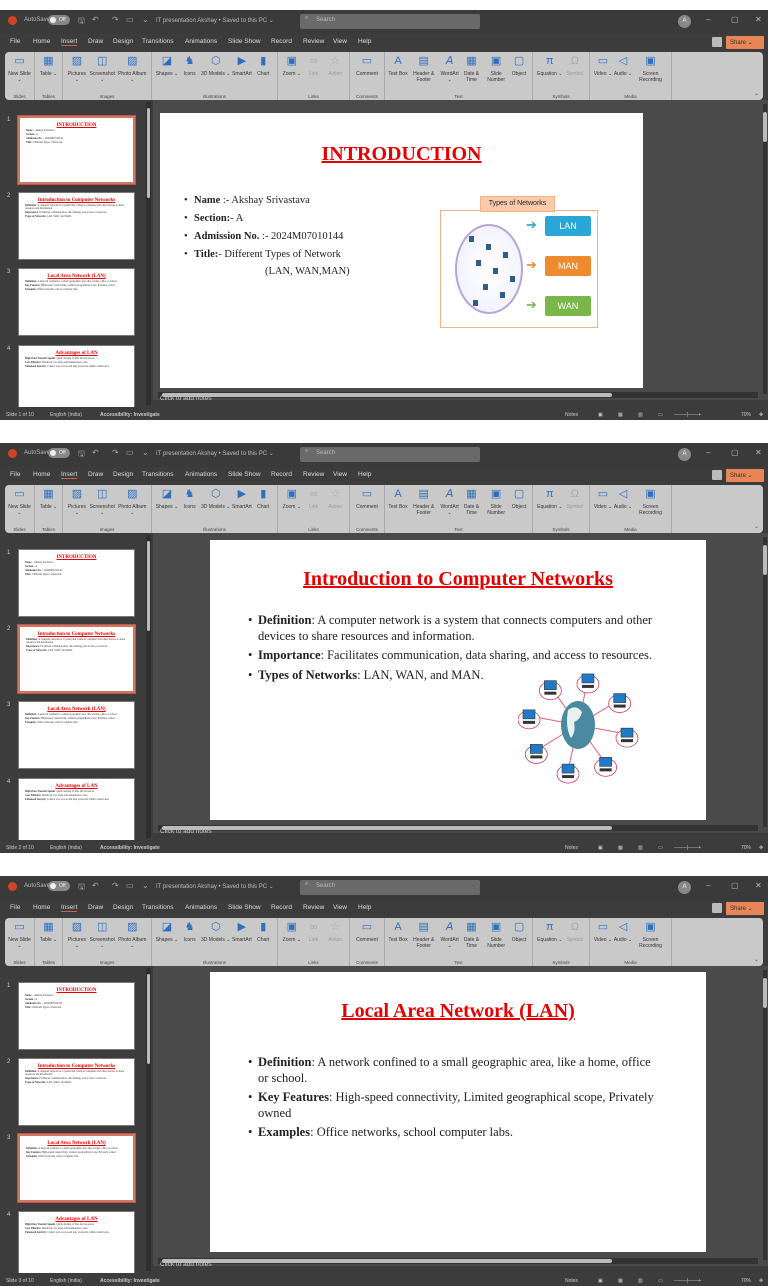 This screenshot has width=768, height=1286. Describe the element at coordinates (145, 19) in the screenshot. I see `customize-icon: ⌄` at that location.